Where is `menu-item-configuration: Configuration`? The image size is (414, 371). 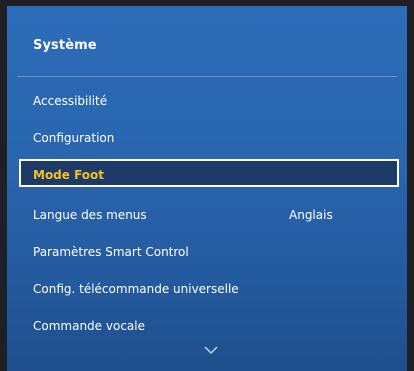
menu-item-configuration: Configuration is located at coordinates (213, 138).